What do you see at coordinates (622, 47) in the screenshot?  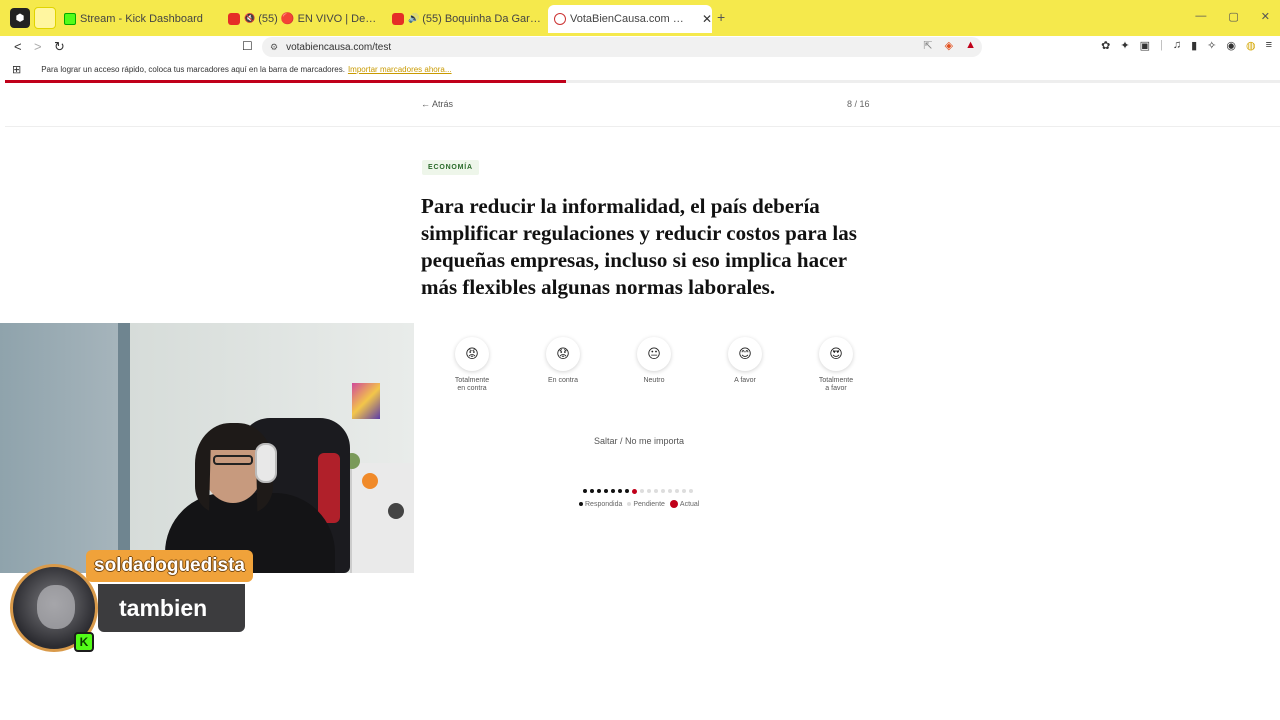 I see `address-bar: ⚙ votabiencausa.com/test ⇱ ◈ ▲` at bounding box center [622, 47].